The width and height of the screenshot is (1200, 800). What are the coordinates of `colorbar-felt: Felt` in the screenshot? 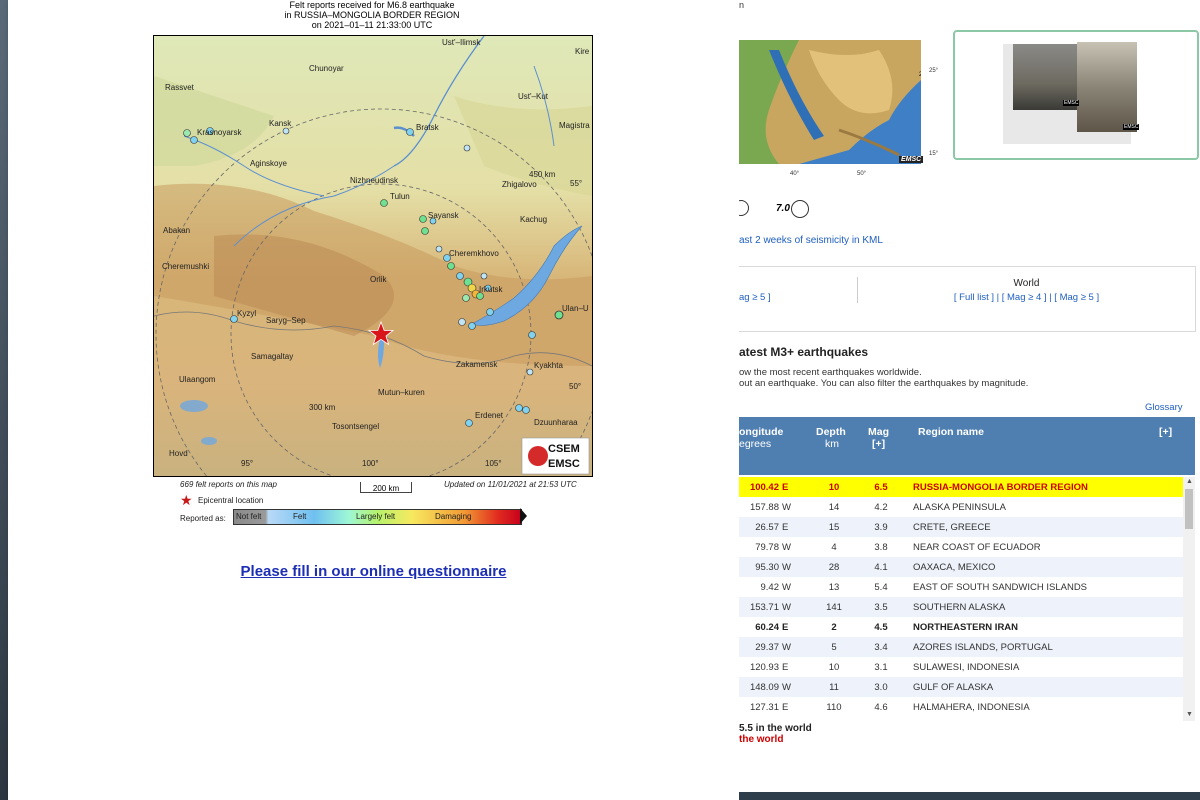 It's located at (300, 516).